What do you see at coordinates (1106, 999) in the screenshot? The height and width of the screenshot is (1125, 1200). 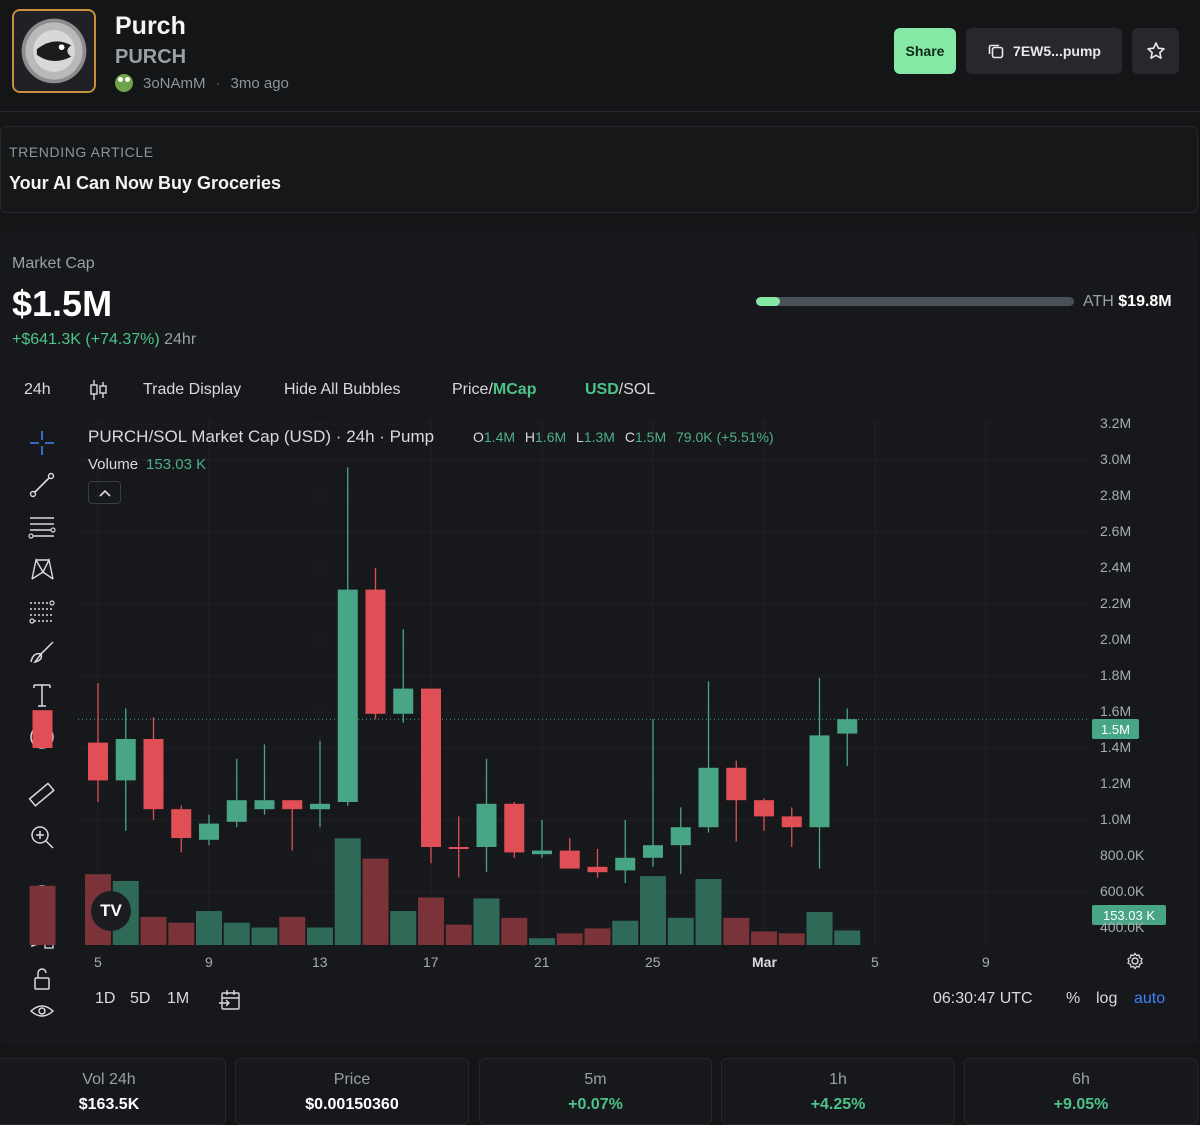 I see `log-scale-toggle: log` at bounding box center [1106, 999].